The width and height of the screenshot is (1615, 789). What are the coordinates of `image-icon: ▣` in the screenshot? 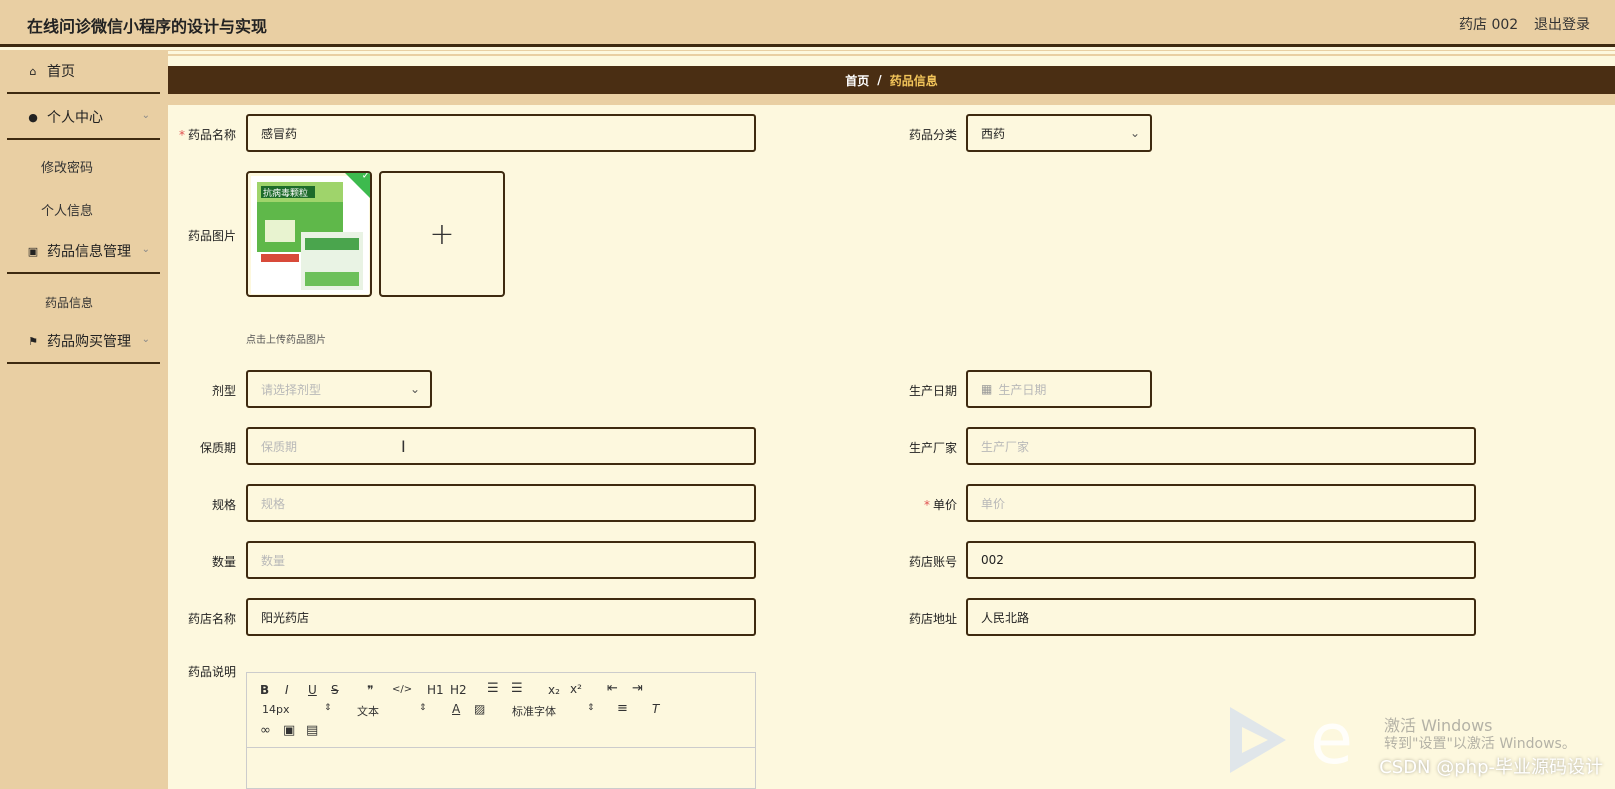 It's located at (289, 730).